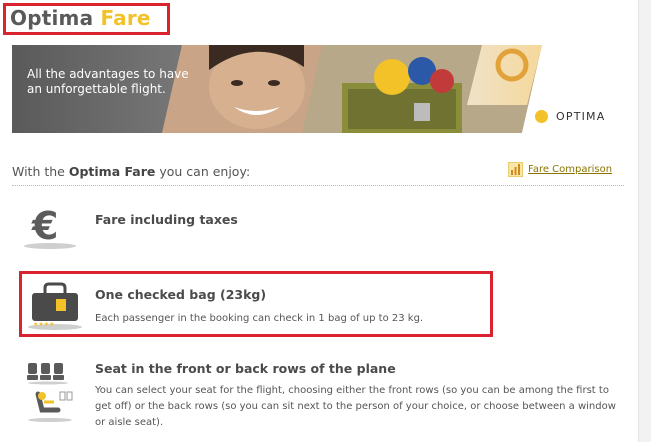  What do you see at coordinates (125, 18) in the screenshot?
I see `page-title-word2: Fare` at bounding box center [125, 18].